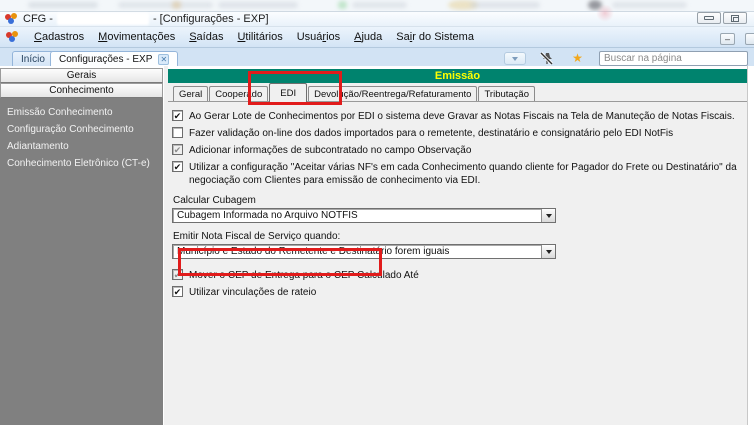 The image size is (754, 425). What do you see at coordinates (85, 112) in the screenshot?
I see `sidebar-item-emissao-conhecimento: Emissão Conhecimento` at bounding box center [85, 112].